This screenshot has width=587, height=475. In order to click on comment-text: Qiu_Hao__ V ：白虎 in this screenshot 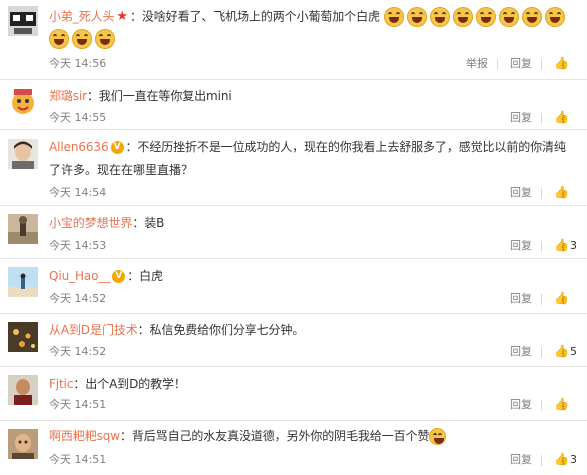, I will do `click(106, 276)`.